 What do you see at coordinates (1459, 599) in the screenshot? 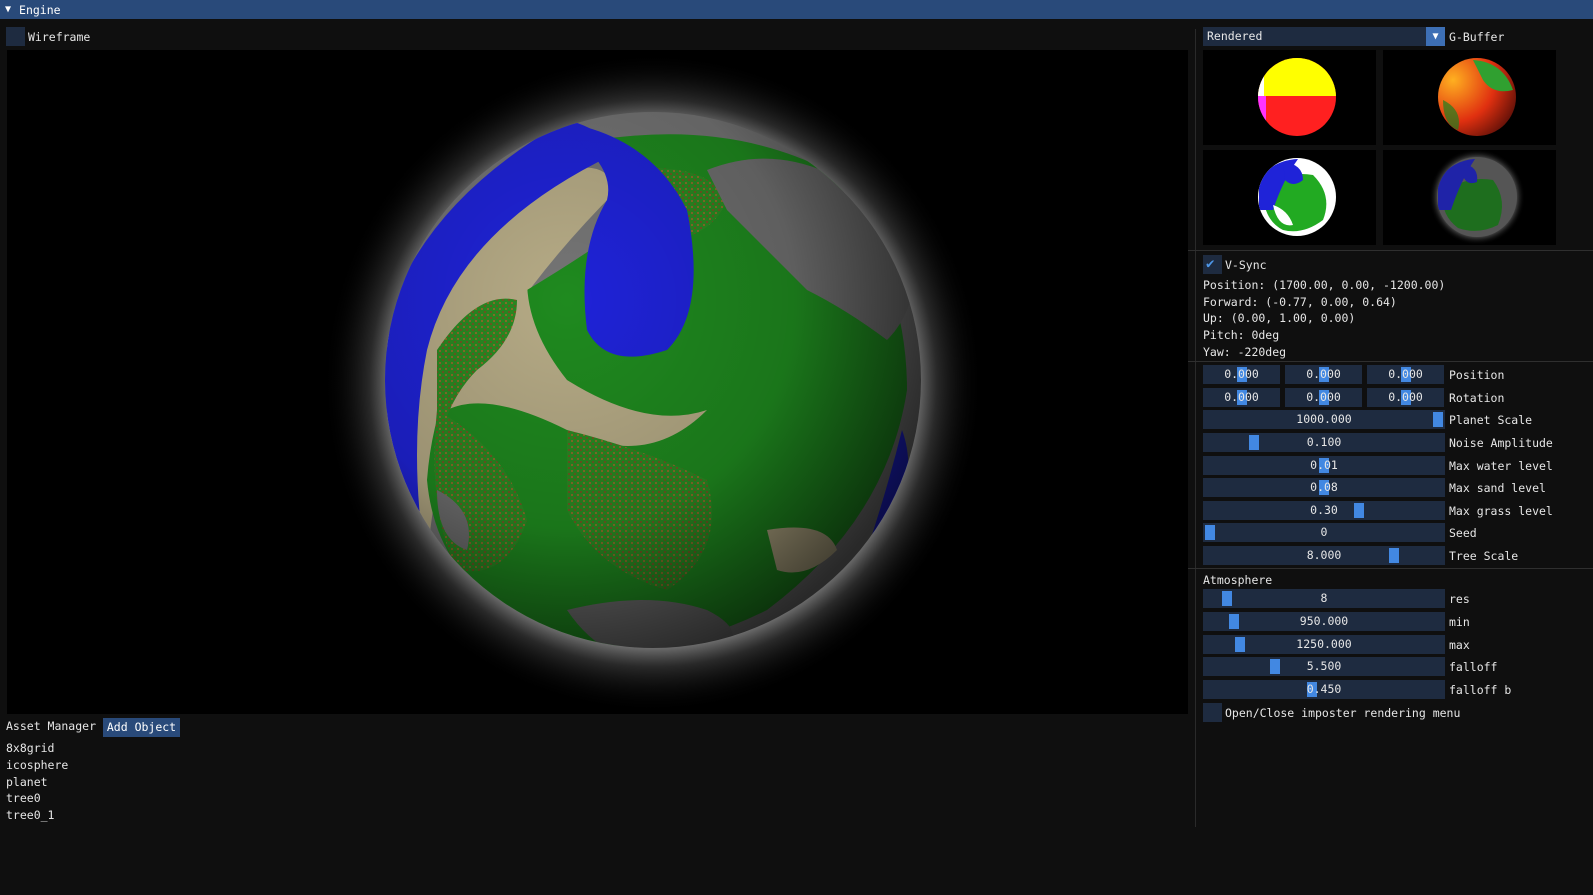
I see `atmosphere-res-label: res` at bounding box center [1459, 599].